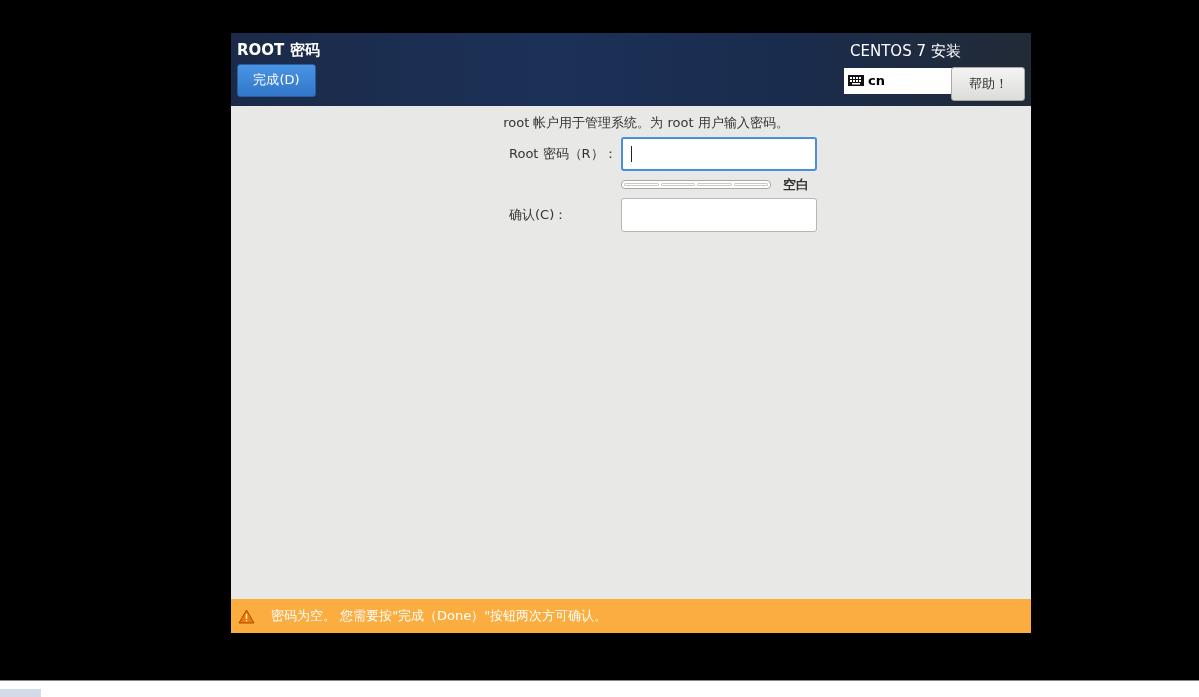 The image size is (1199, 697). What do you see at coordinates (563, 153) in the screenshot?
I see `field-label: Root 密码（R）：` at bounding box center [563, 153].